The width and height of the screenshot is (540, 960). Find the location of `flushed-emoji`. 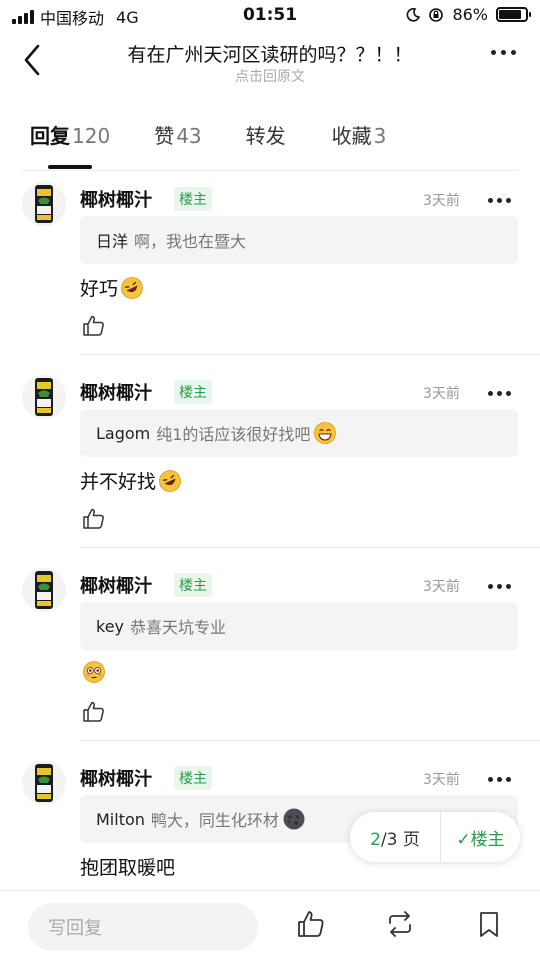

flushed-emoji is located at coordinates (94, 672).